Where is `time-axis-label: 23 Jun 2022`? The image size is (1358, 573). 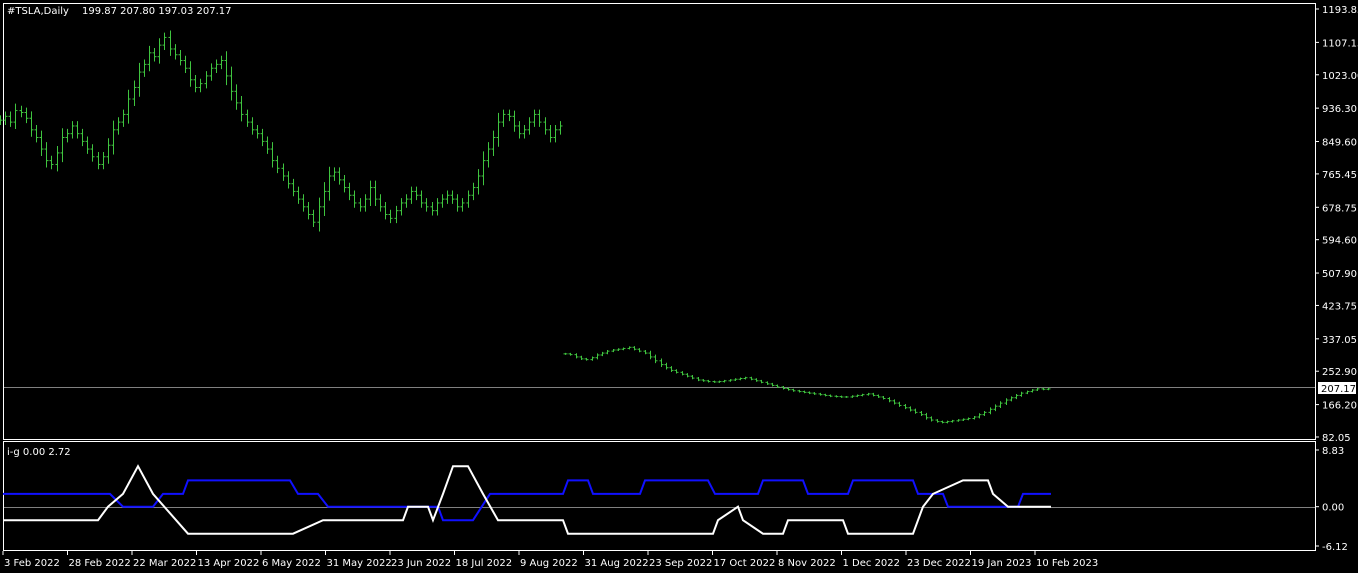 time-axis-label: 23 Jun 2022 is located at coordinates (421, 563).